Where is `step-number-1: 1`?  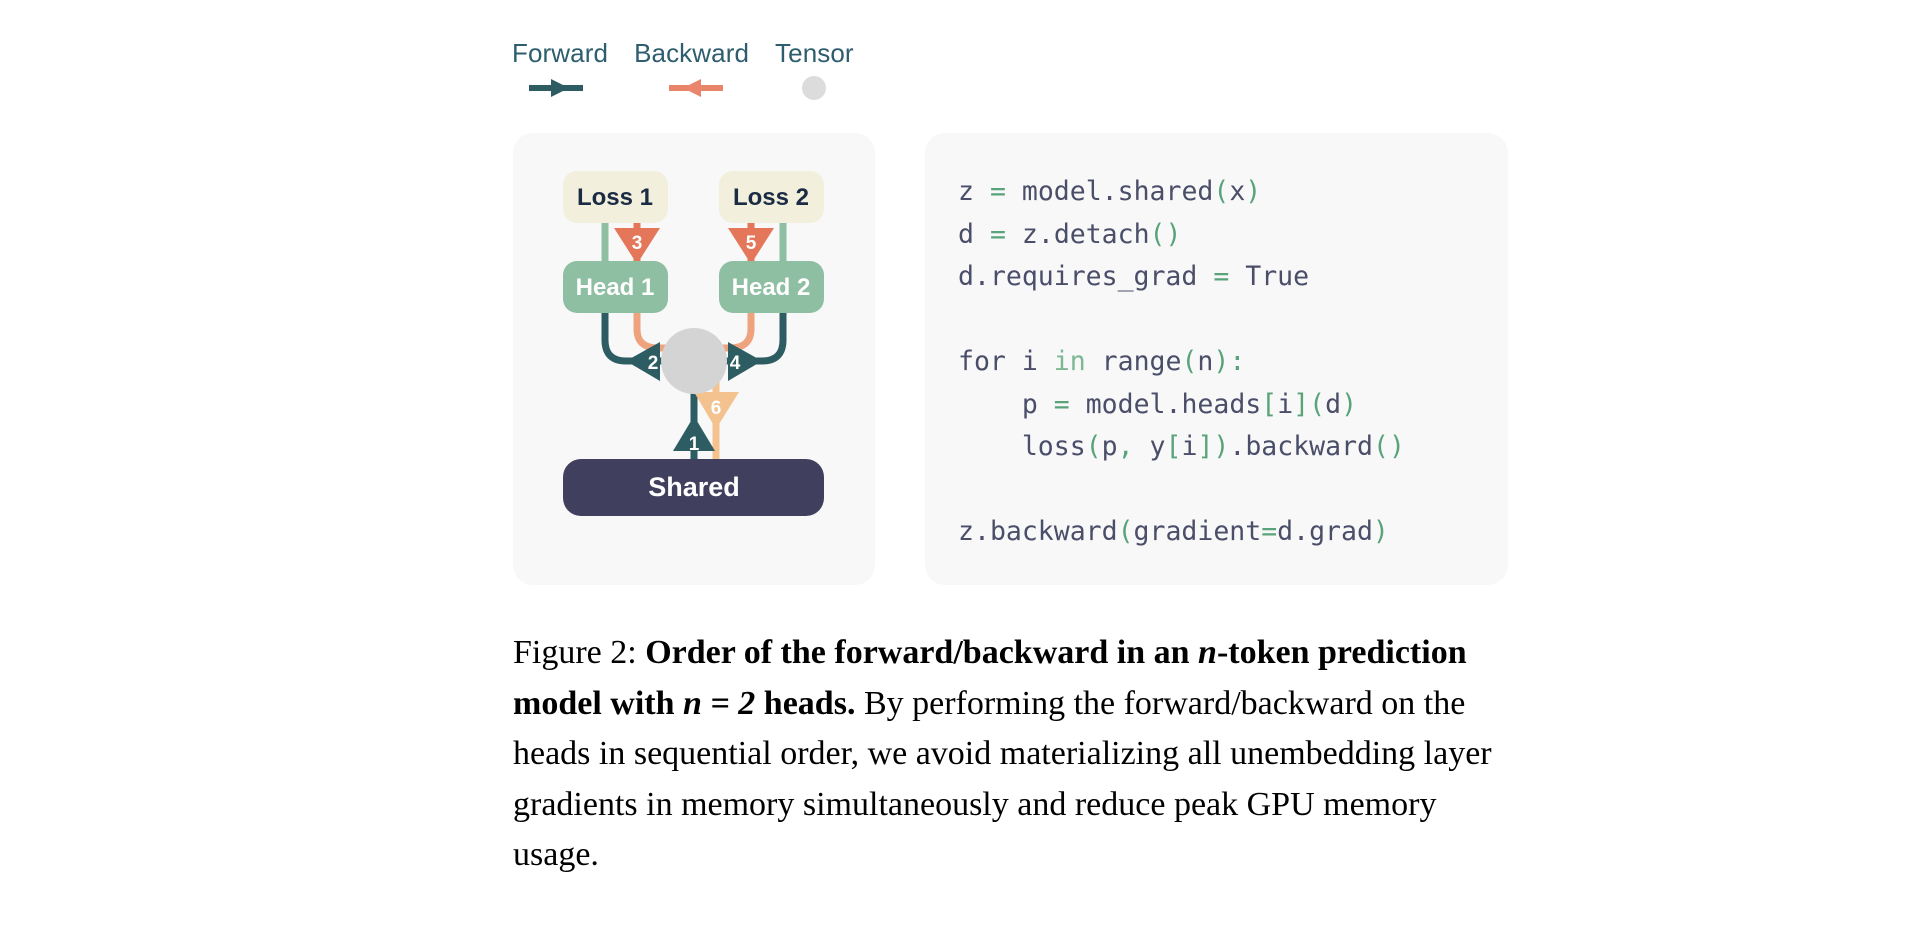
step-number-1: 1 is located at coordinates (694, 444).